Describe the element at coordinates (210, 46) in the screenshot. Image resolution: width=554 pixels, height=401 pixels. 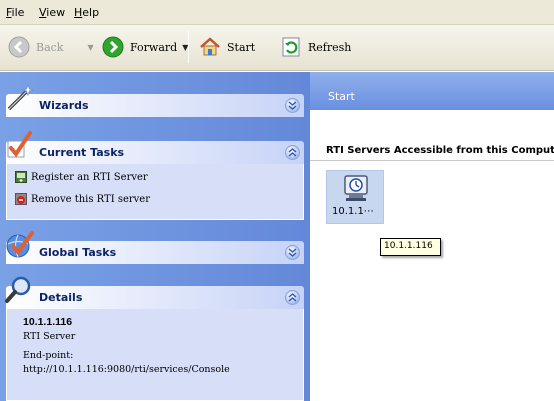
I see `home-icon` at that location.